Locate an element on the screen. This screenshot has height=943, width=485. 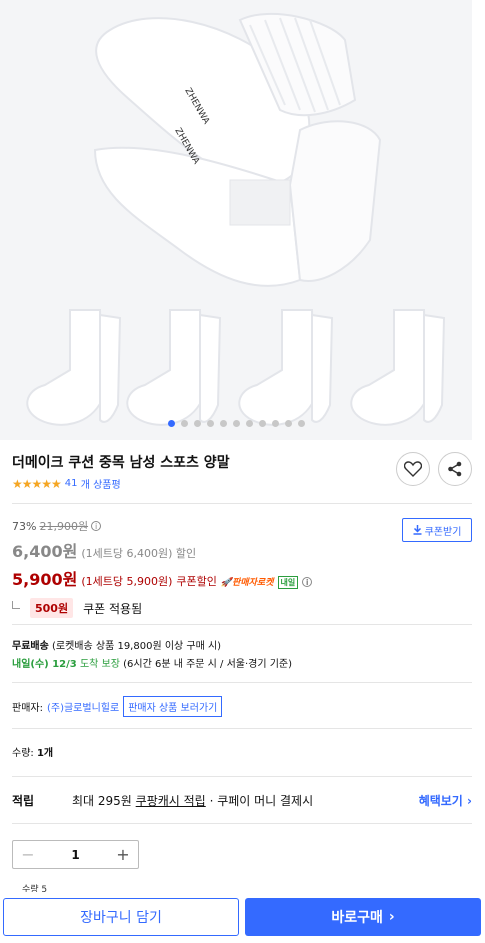
add-to-cart-button: 장바구니 담기 is located at coordinates (121, 917).